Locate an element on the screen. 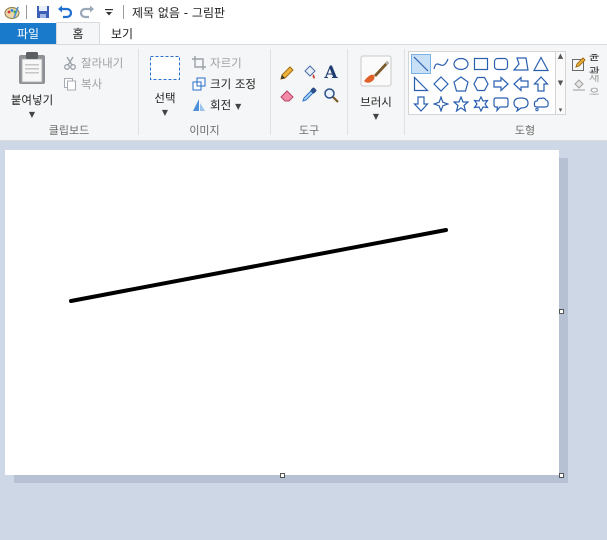 The image size is (607, 540). pencil-icon is located at coordinates (287, 73).